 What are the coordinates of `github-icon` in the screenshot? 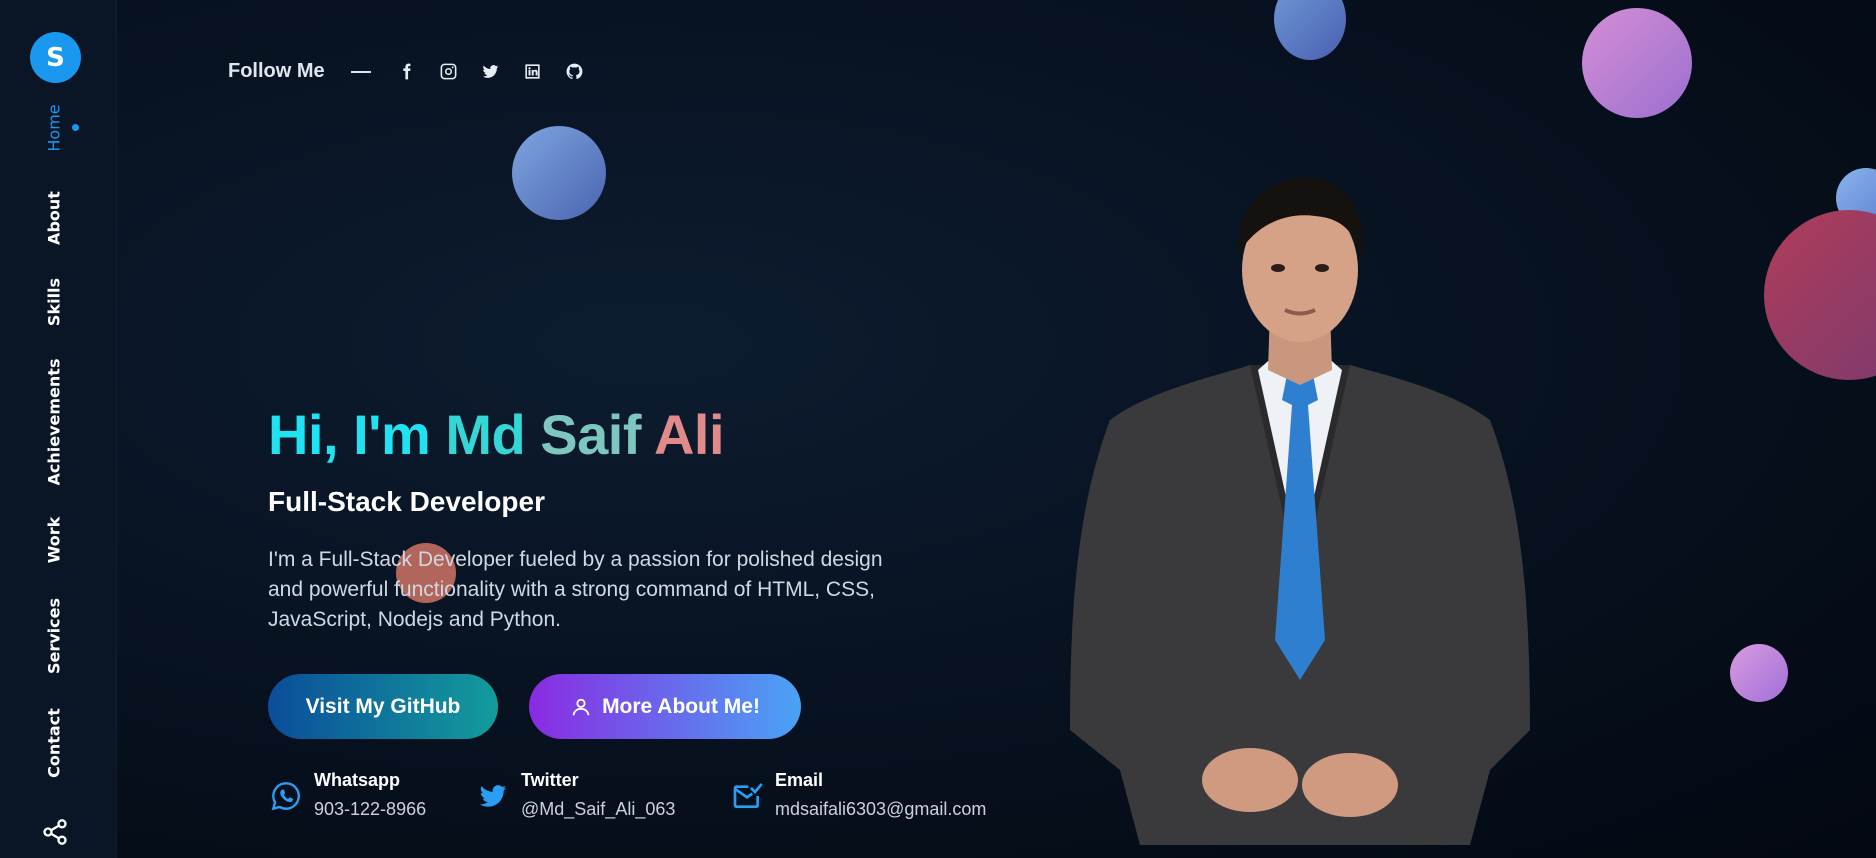 It's located at (575, 72).